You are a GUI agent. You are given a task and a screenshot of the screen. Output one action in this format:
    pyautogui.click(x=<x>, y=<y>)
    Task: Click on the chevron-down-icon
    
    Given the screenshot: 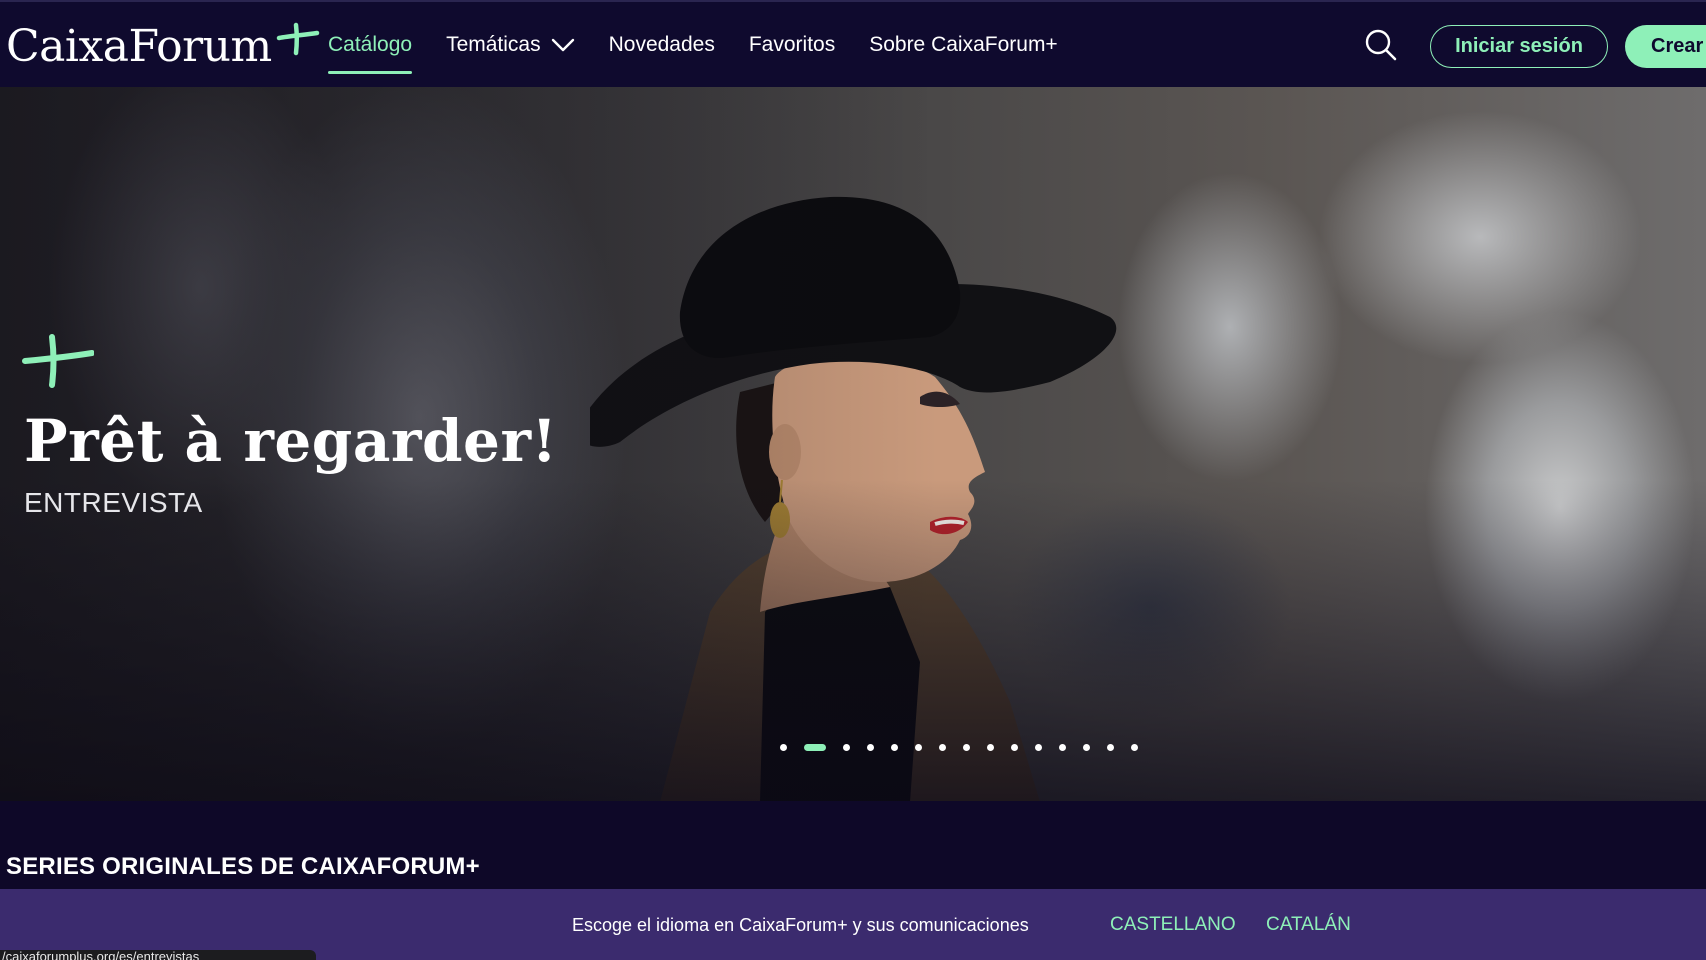 What is the action you would take?
    pyautogui.click(x=562, y=44)
    